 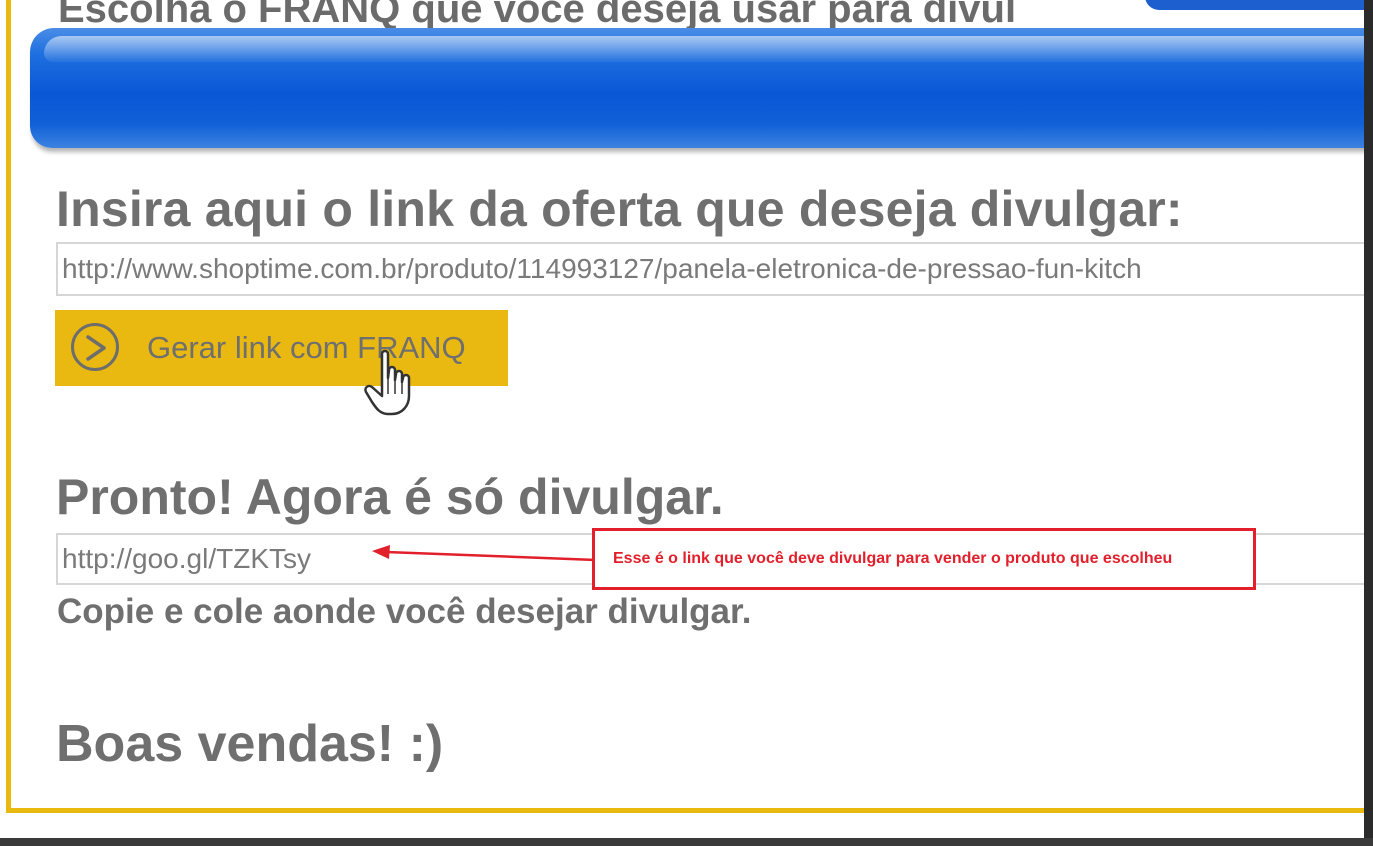 What do you see at coordinates (701, 88) in the screenshot?
I see `blue-banner` at bounding box center [701, 88].